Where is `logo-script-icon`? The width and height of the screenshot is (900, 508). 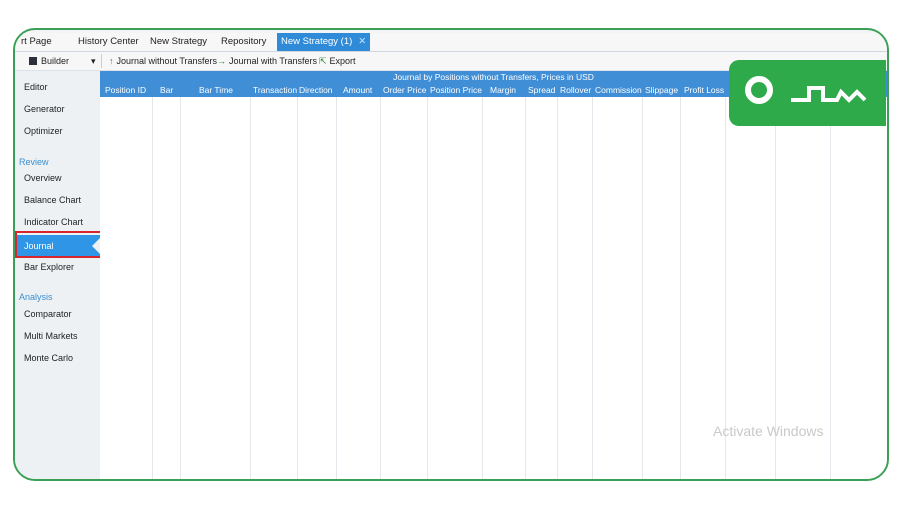
logo-script-icon is located at coordinates (829, 94).